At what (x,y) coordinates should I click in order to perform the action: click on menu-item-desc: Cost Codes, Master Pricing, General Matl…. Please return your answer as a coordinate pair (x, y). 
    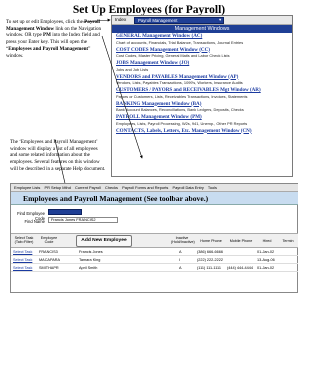
    Looking at the image, I should click on (173, 55).